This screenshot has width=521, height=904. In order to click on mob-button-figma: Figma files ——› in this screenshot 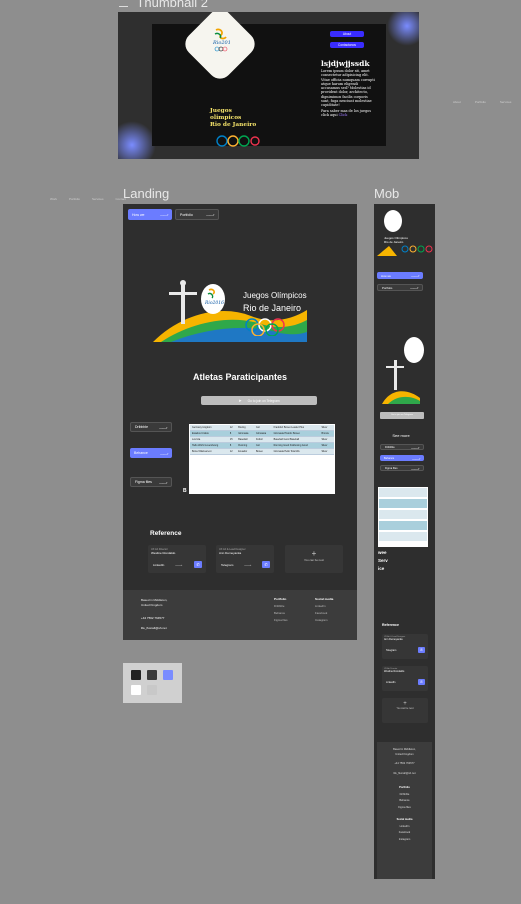, I will do `click(402, 468)`.